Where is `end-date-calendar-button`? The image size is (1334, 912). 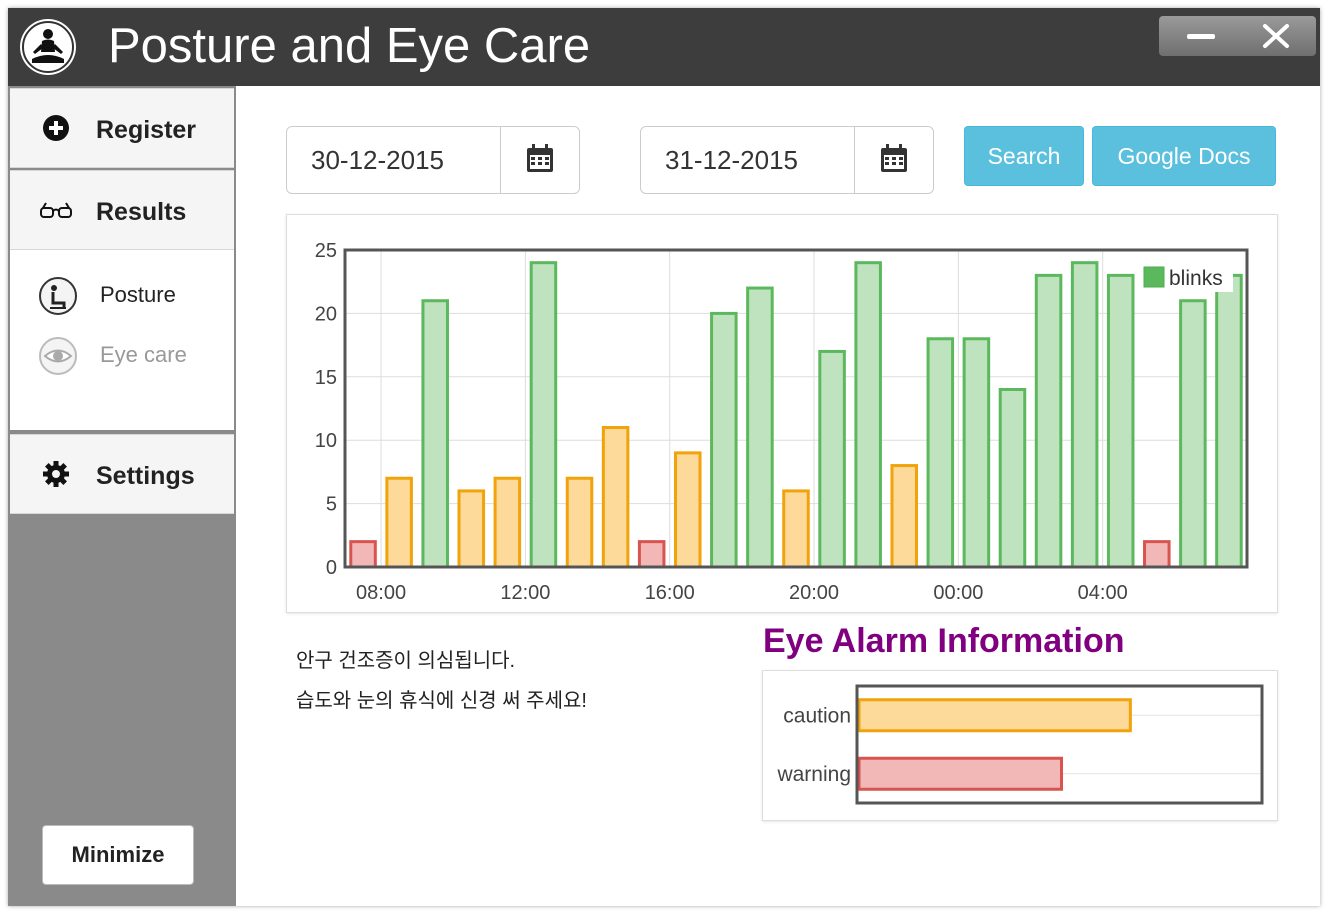
end-date-calendar-button is located at coordinates (893, 160).